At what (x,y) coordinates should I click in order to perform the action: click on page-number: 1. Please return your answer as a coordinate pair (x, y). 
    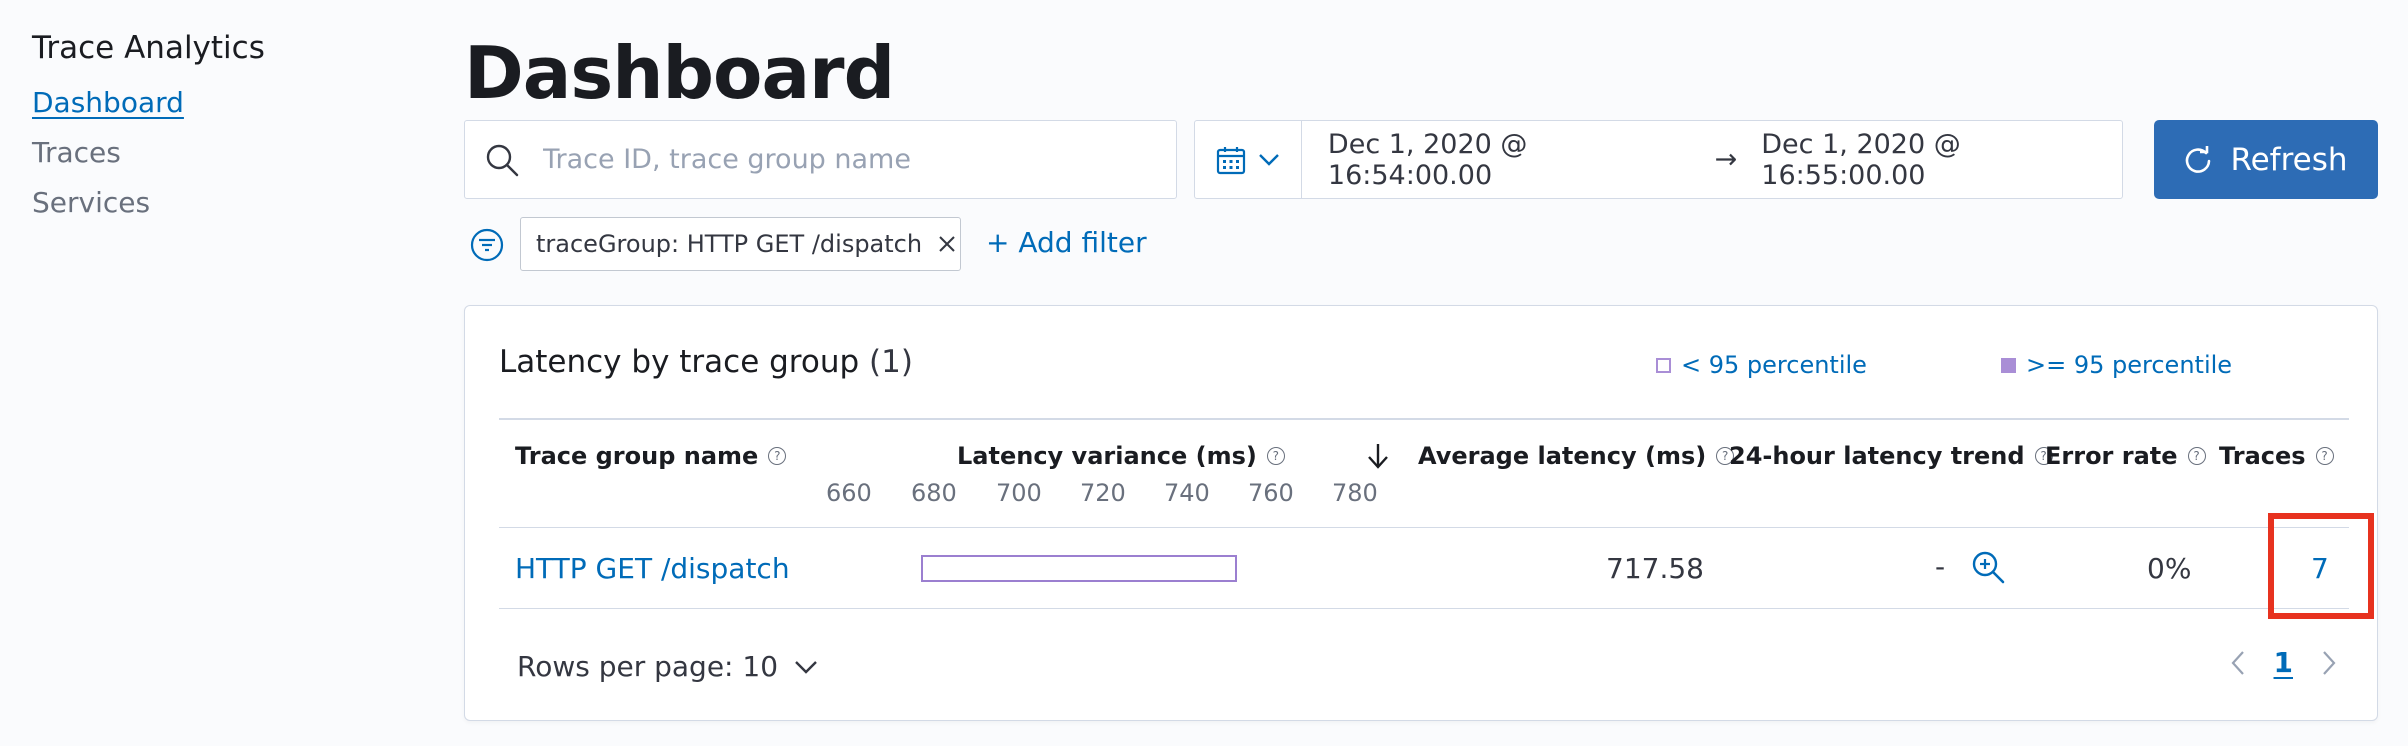
    Looking at the image, I should click on (2283, 662).